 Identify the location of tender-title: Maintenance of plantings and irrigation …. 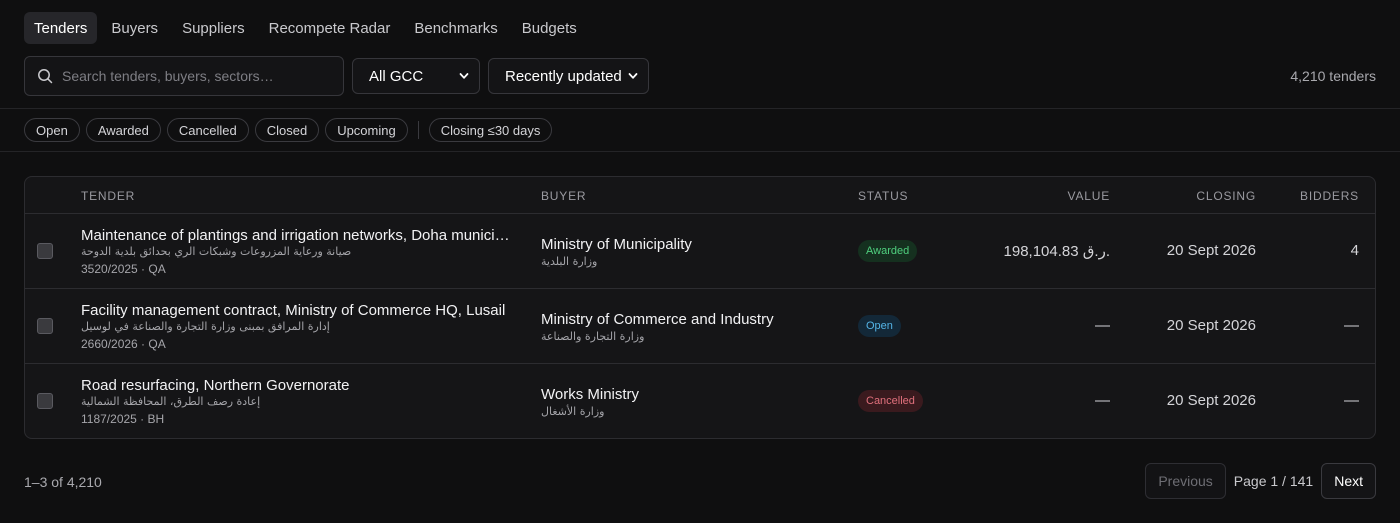
(296, 235).